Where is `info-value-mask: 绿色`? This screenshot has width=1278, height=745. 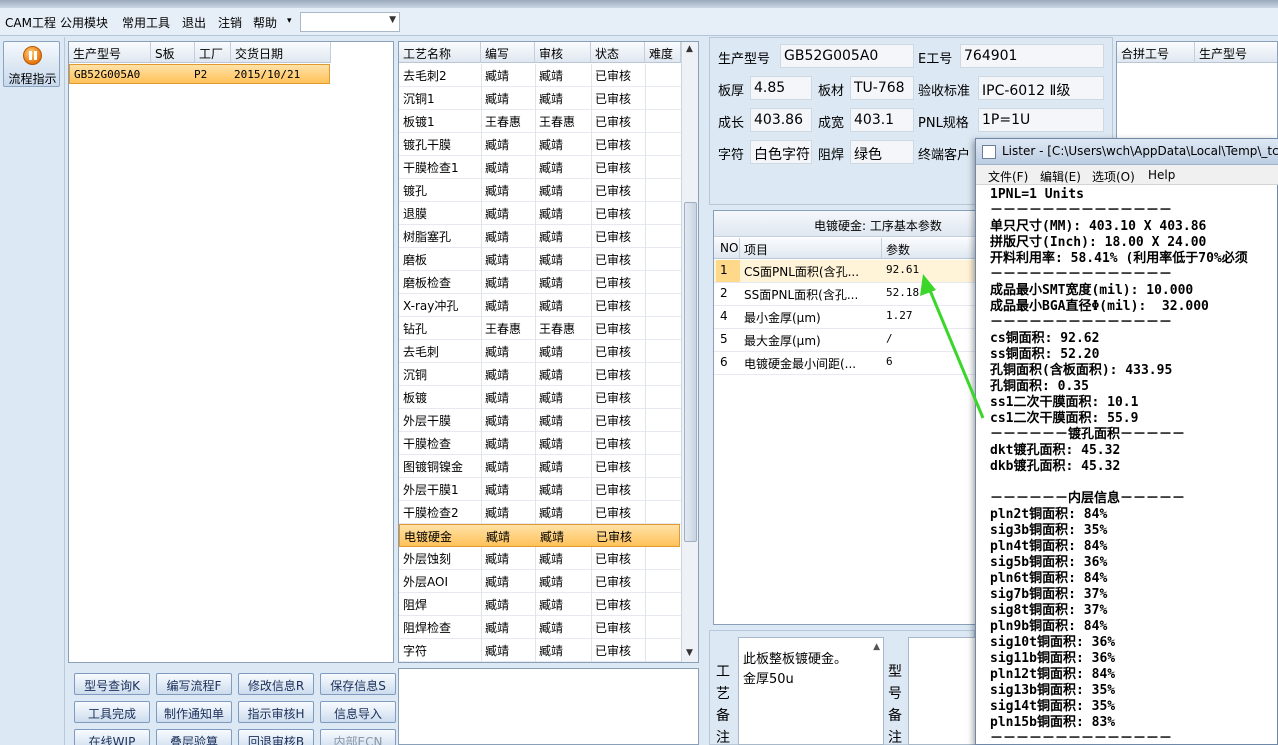 info-value-mask: 绿色 is located at coordinates (882, 152).